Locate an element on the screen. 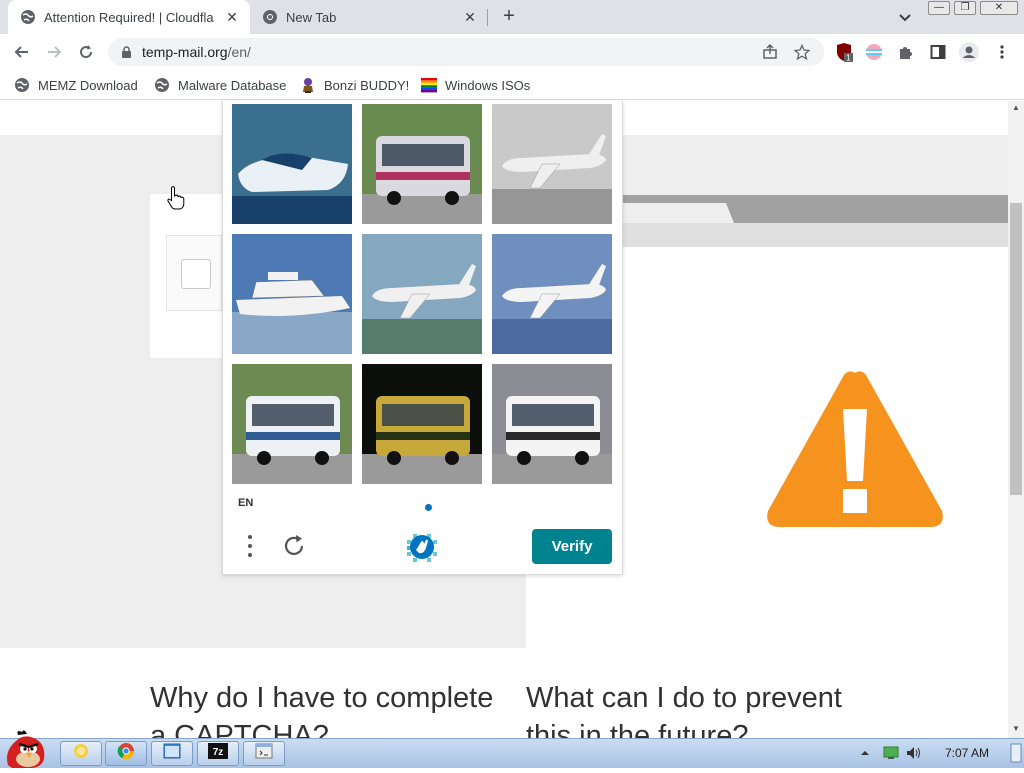 Image resolution: width=1024 pixels, height=773 pixels. tab-title: Attention Required! | Cloudfla is located at coordinates (129, 17).